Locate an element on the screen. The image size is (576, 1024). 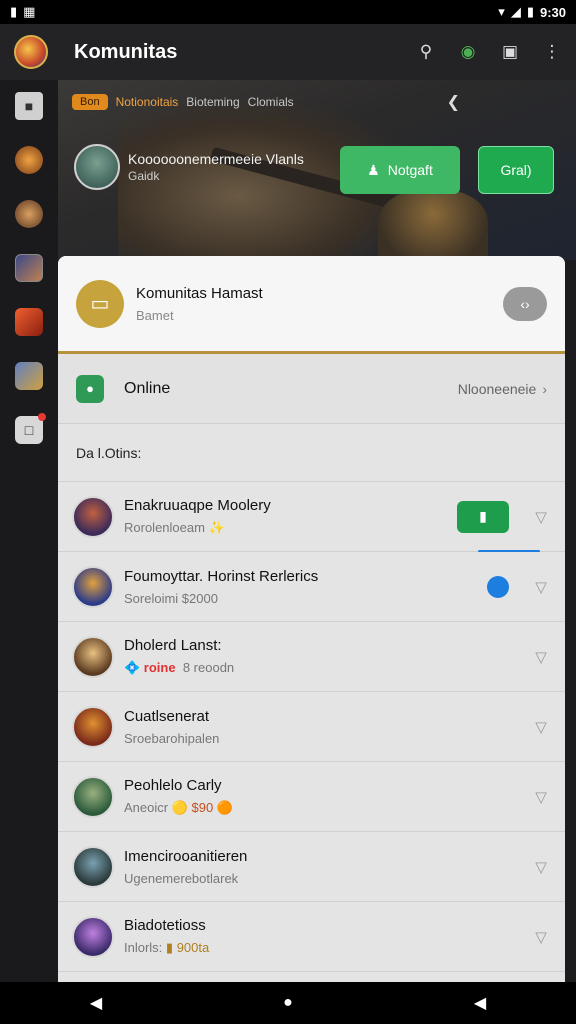
list-item-title: Cuatlsenerat is located at coordinates (167, 716).